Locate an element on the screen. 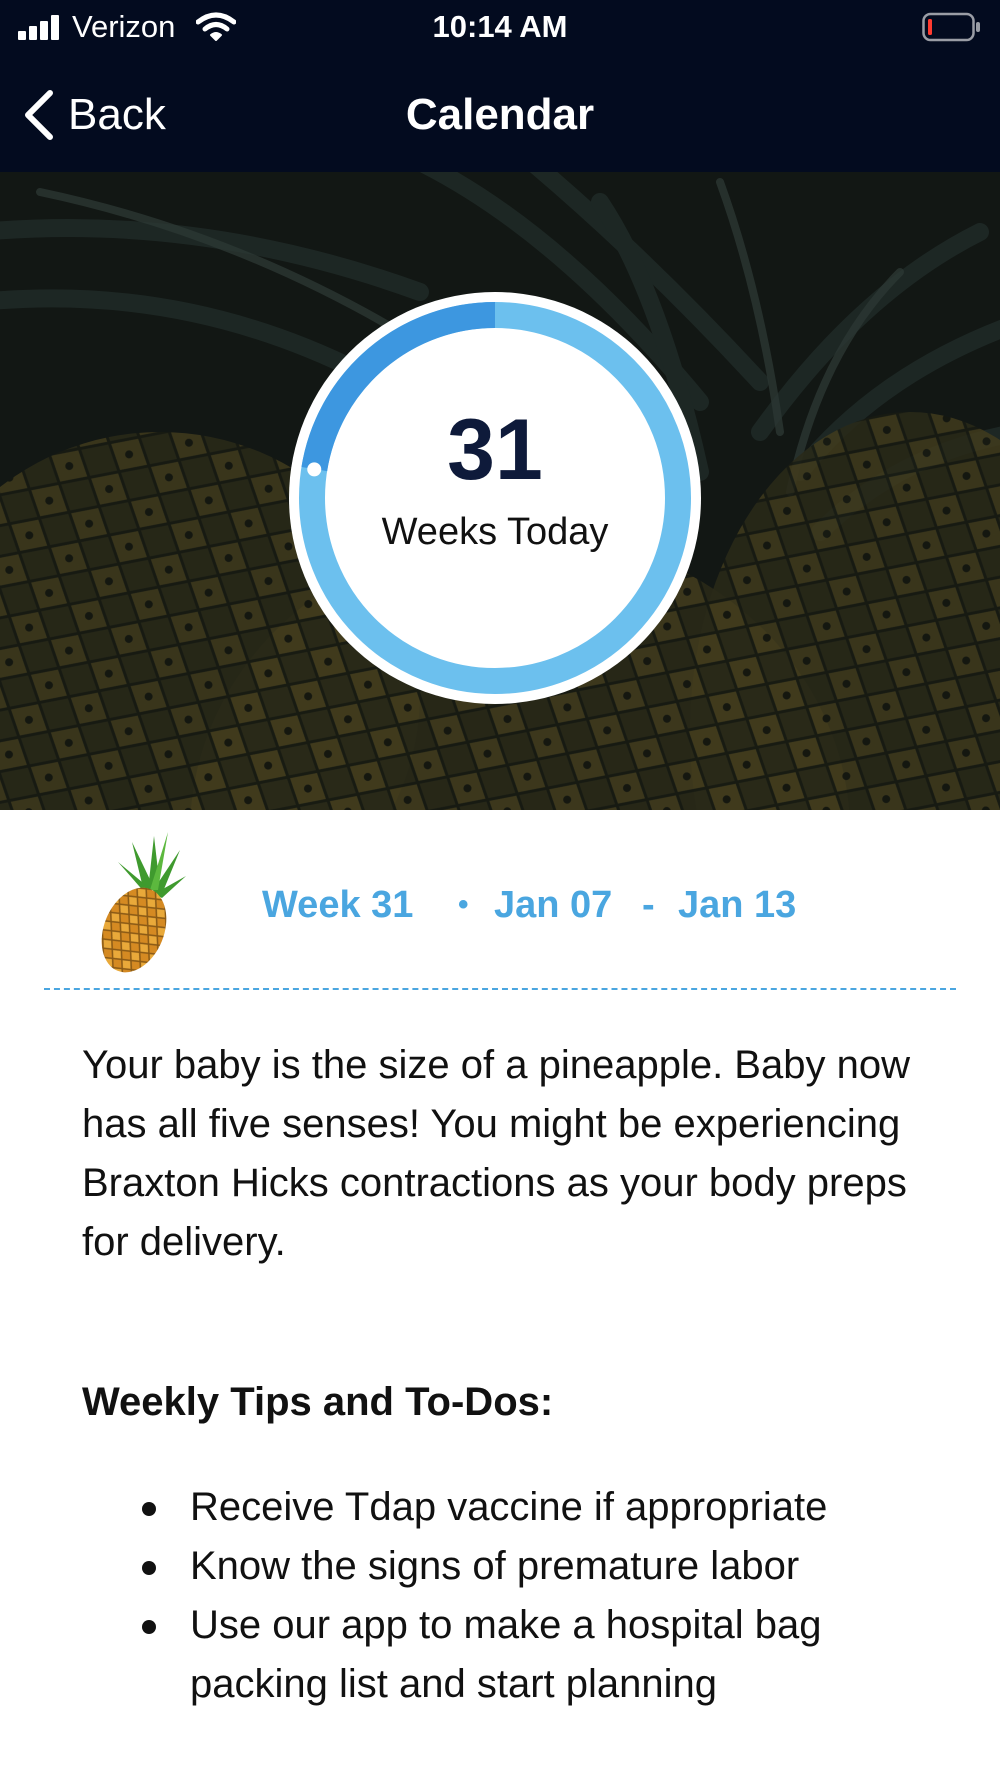 The image size is (1000, 1778). week-date-range: Week 31 • Jan 07 - Jan 13 is located at coordinates (500, 905).